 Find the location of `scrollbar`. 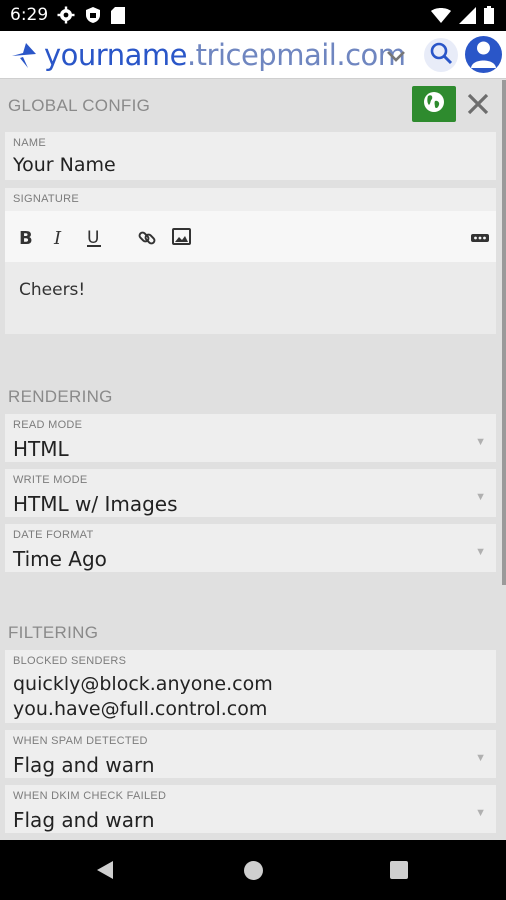

scrollbar is located at coordinates (504, 332).